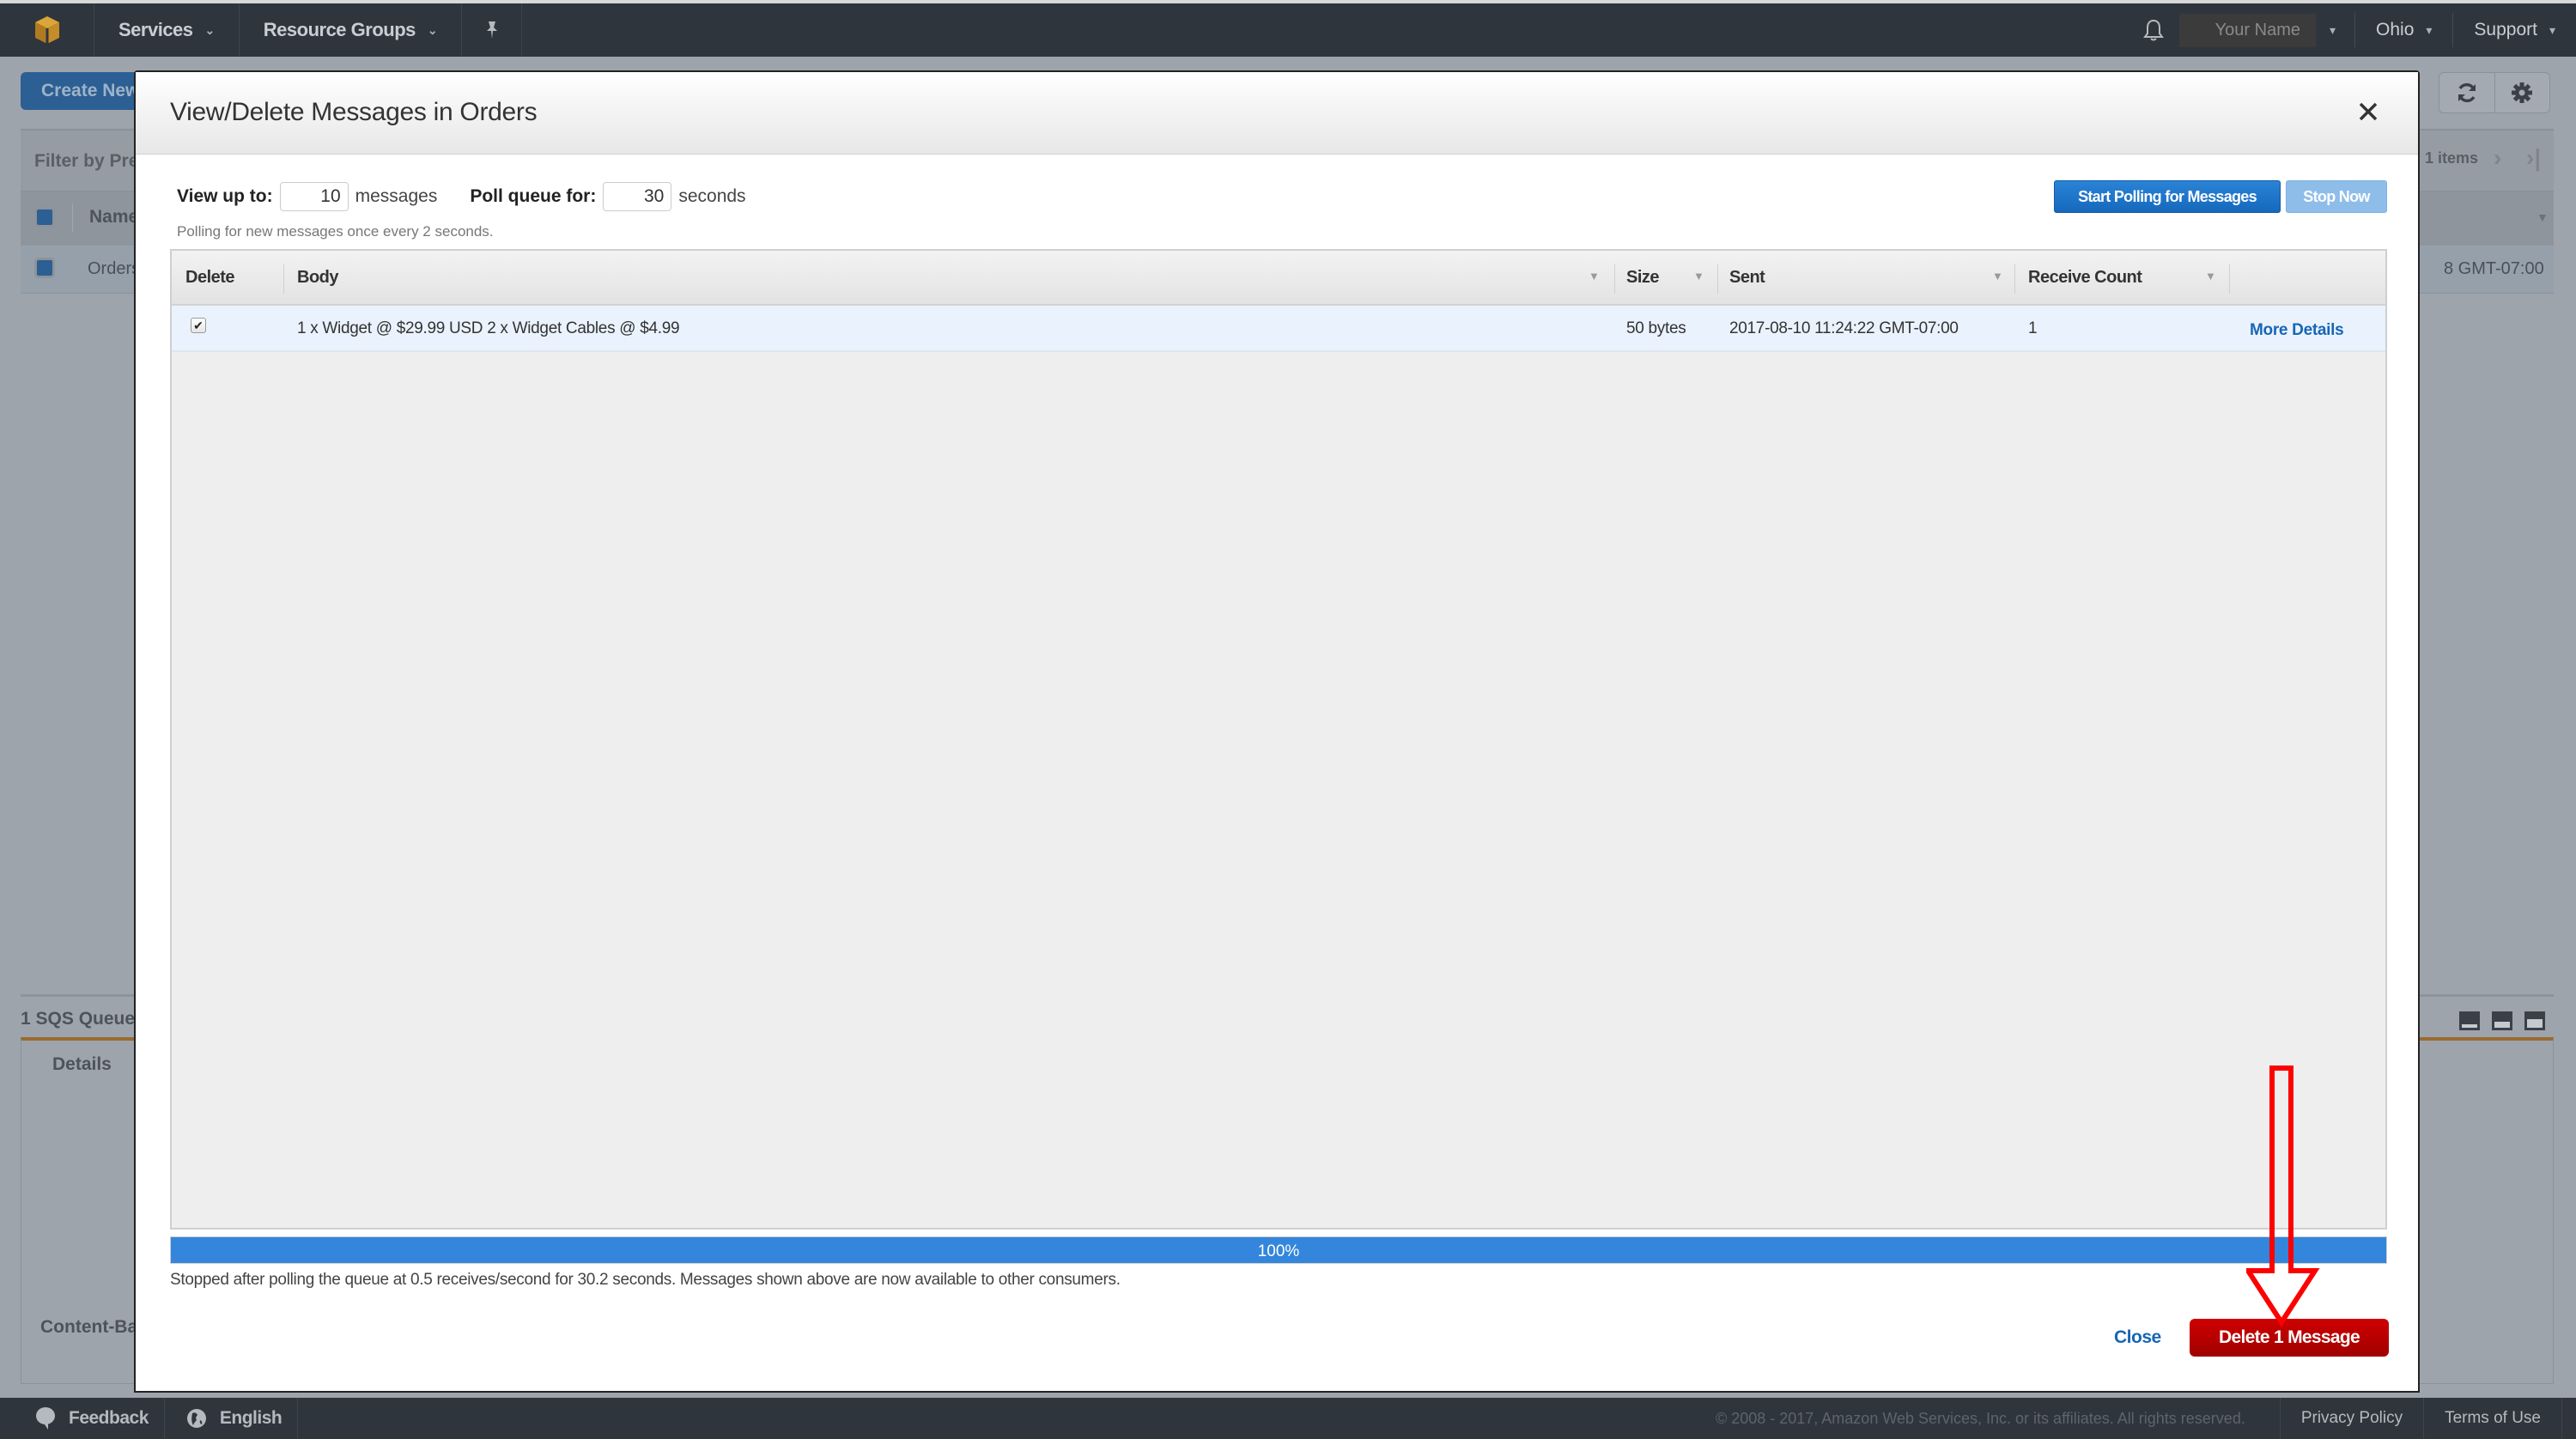 This screenshot has height=1439, width=2576. I want to click on message-size: 50 bytes, so click(1656, 328).